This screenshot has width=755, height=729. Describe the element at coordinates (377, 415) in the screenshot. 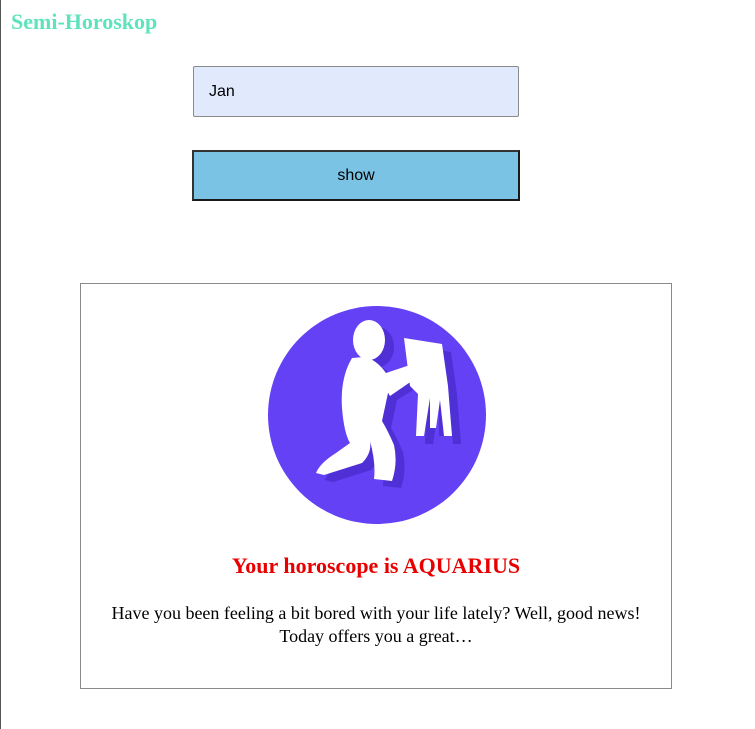

I see `aquarius-water-bearer-icon` at that location.